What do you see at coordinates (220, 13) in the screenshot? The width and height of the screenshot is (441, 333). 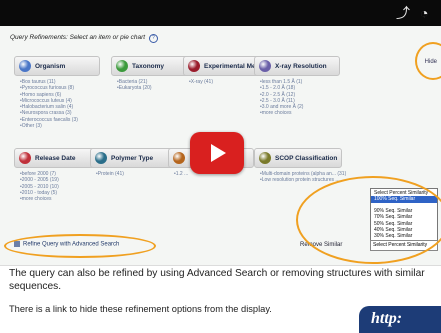 I see `video-top-bar: ⤴ ◔` at bounding box center [220, 13].